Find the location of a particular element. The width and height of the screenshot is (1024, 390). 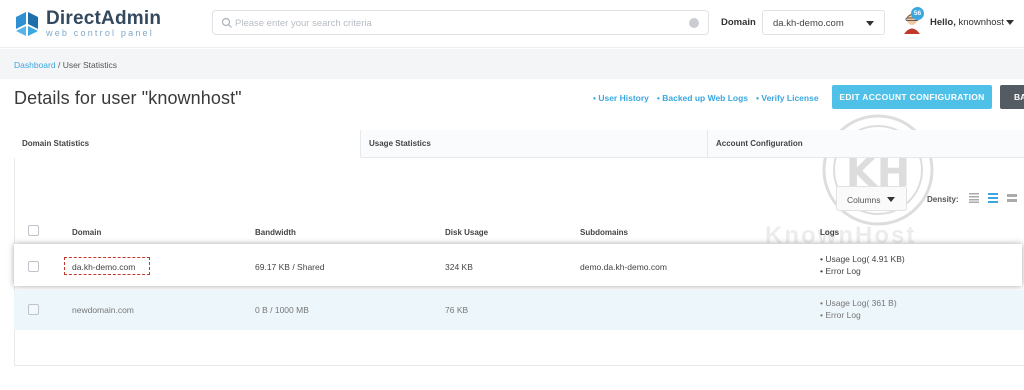

tab-account-configuration: Account Configuration is located at coordinates (866, 144).